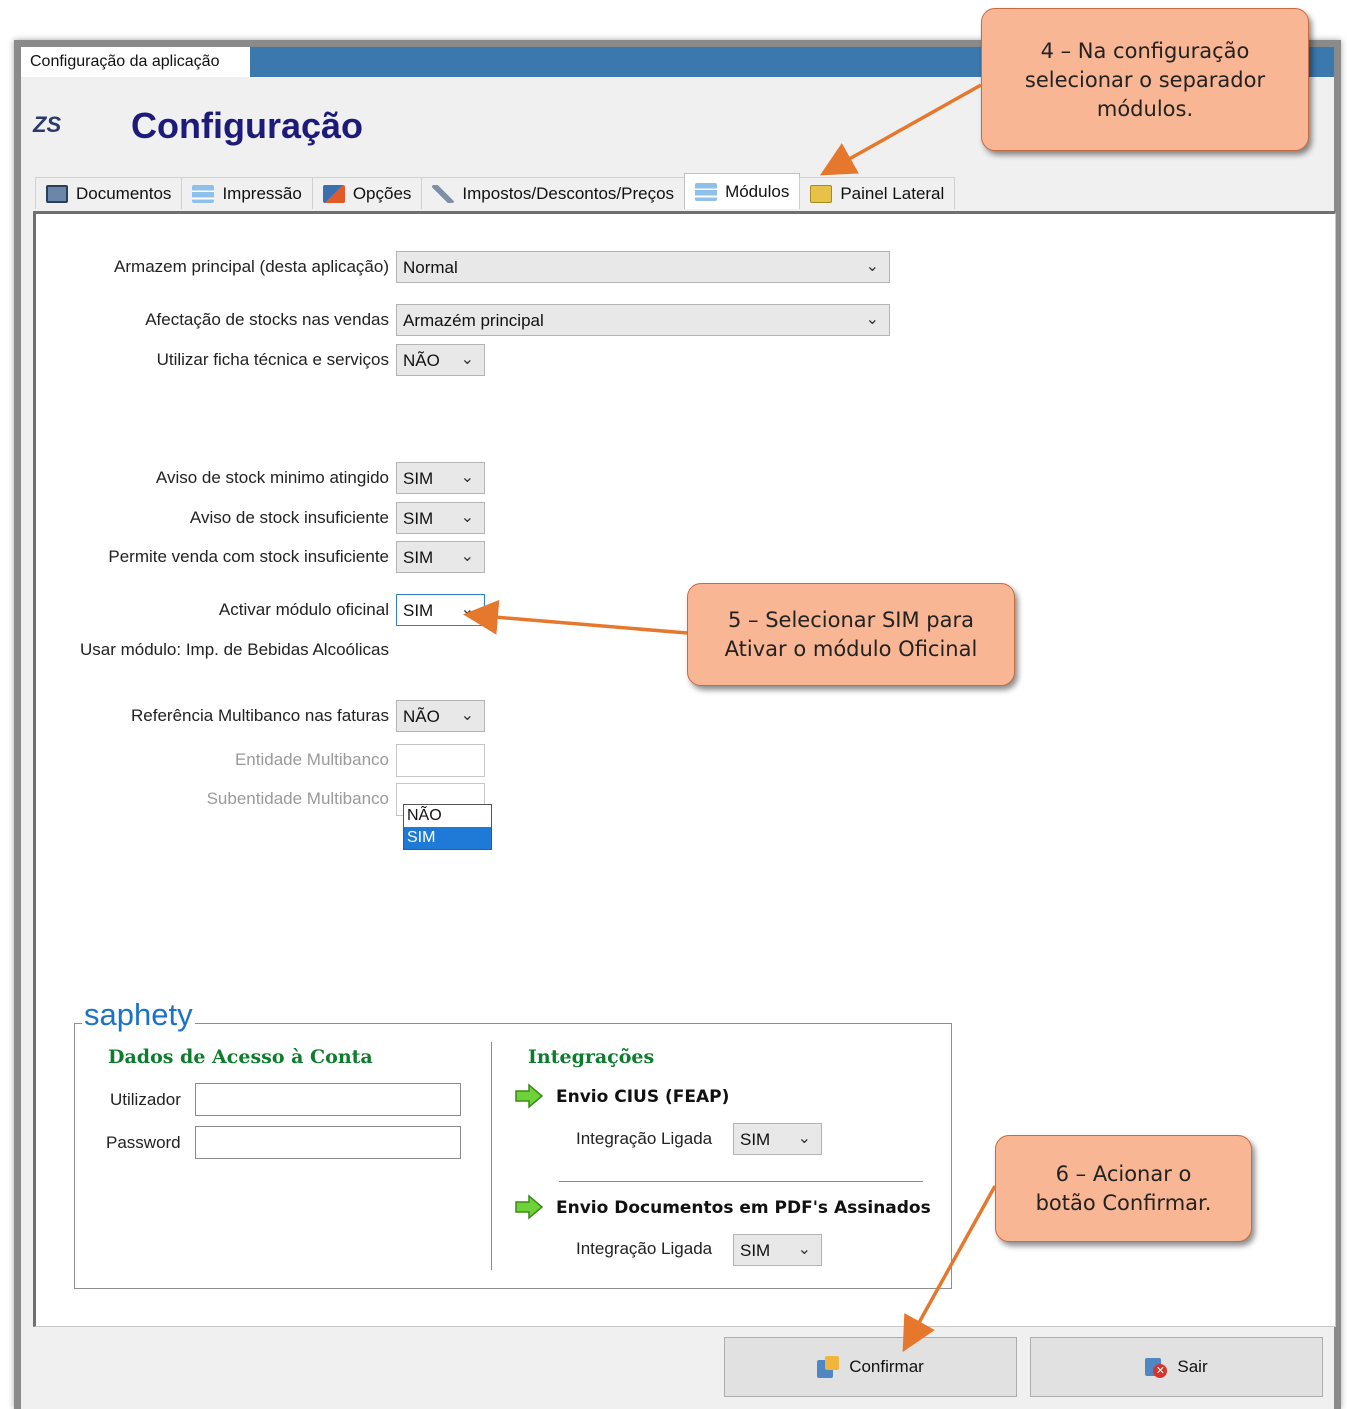  I want to click on tab-opcoes: Opções, so click(367, 193).